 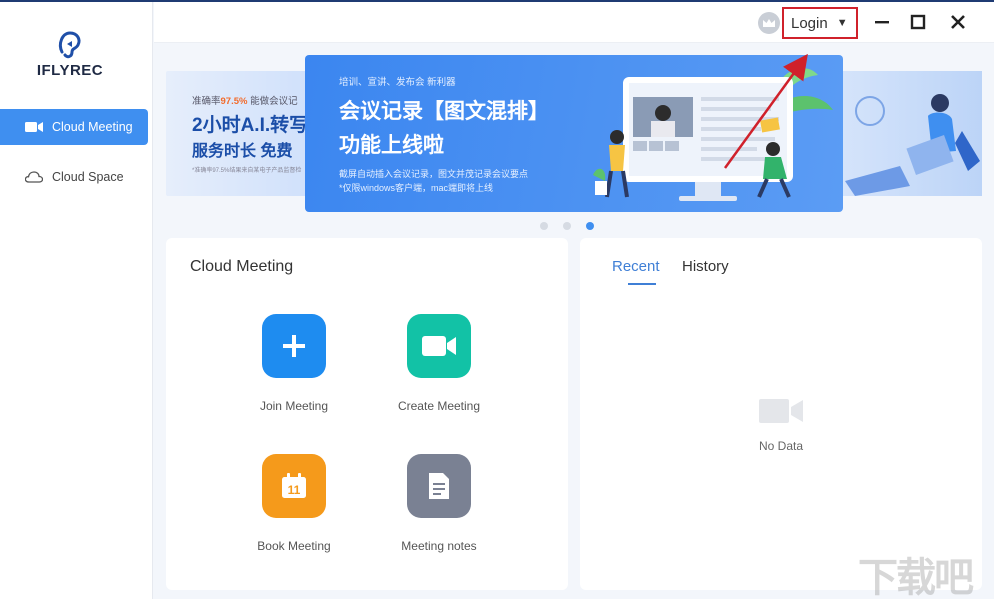 I want to click on sidebar-item-cloud-meeting: Cloud Meeting, so click(x=74, y=127).